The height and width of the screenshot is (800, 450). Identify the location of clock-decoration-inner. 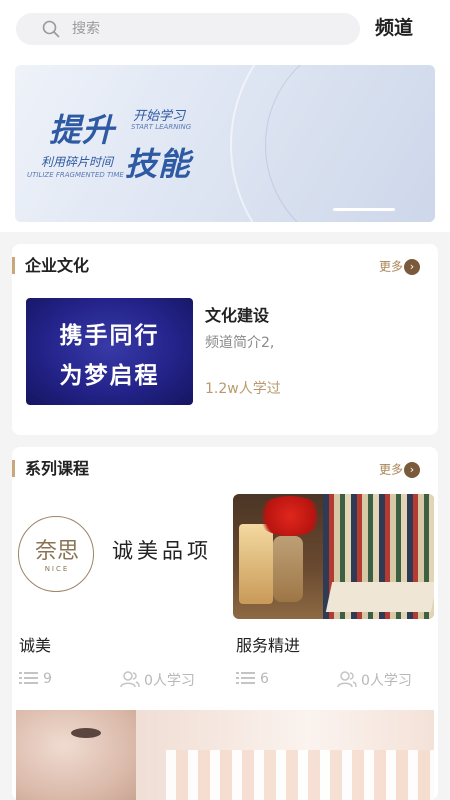
(350, 143).